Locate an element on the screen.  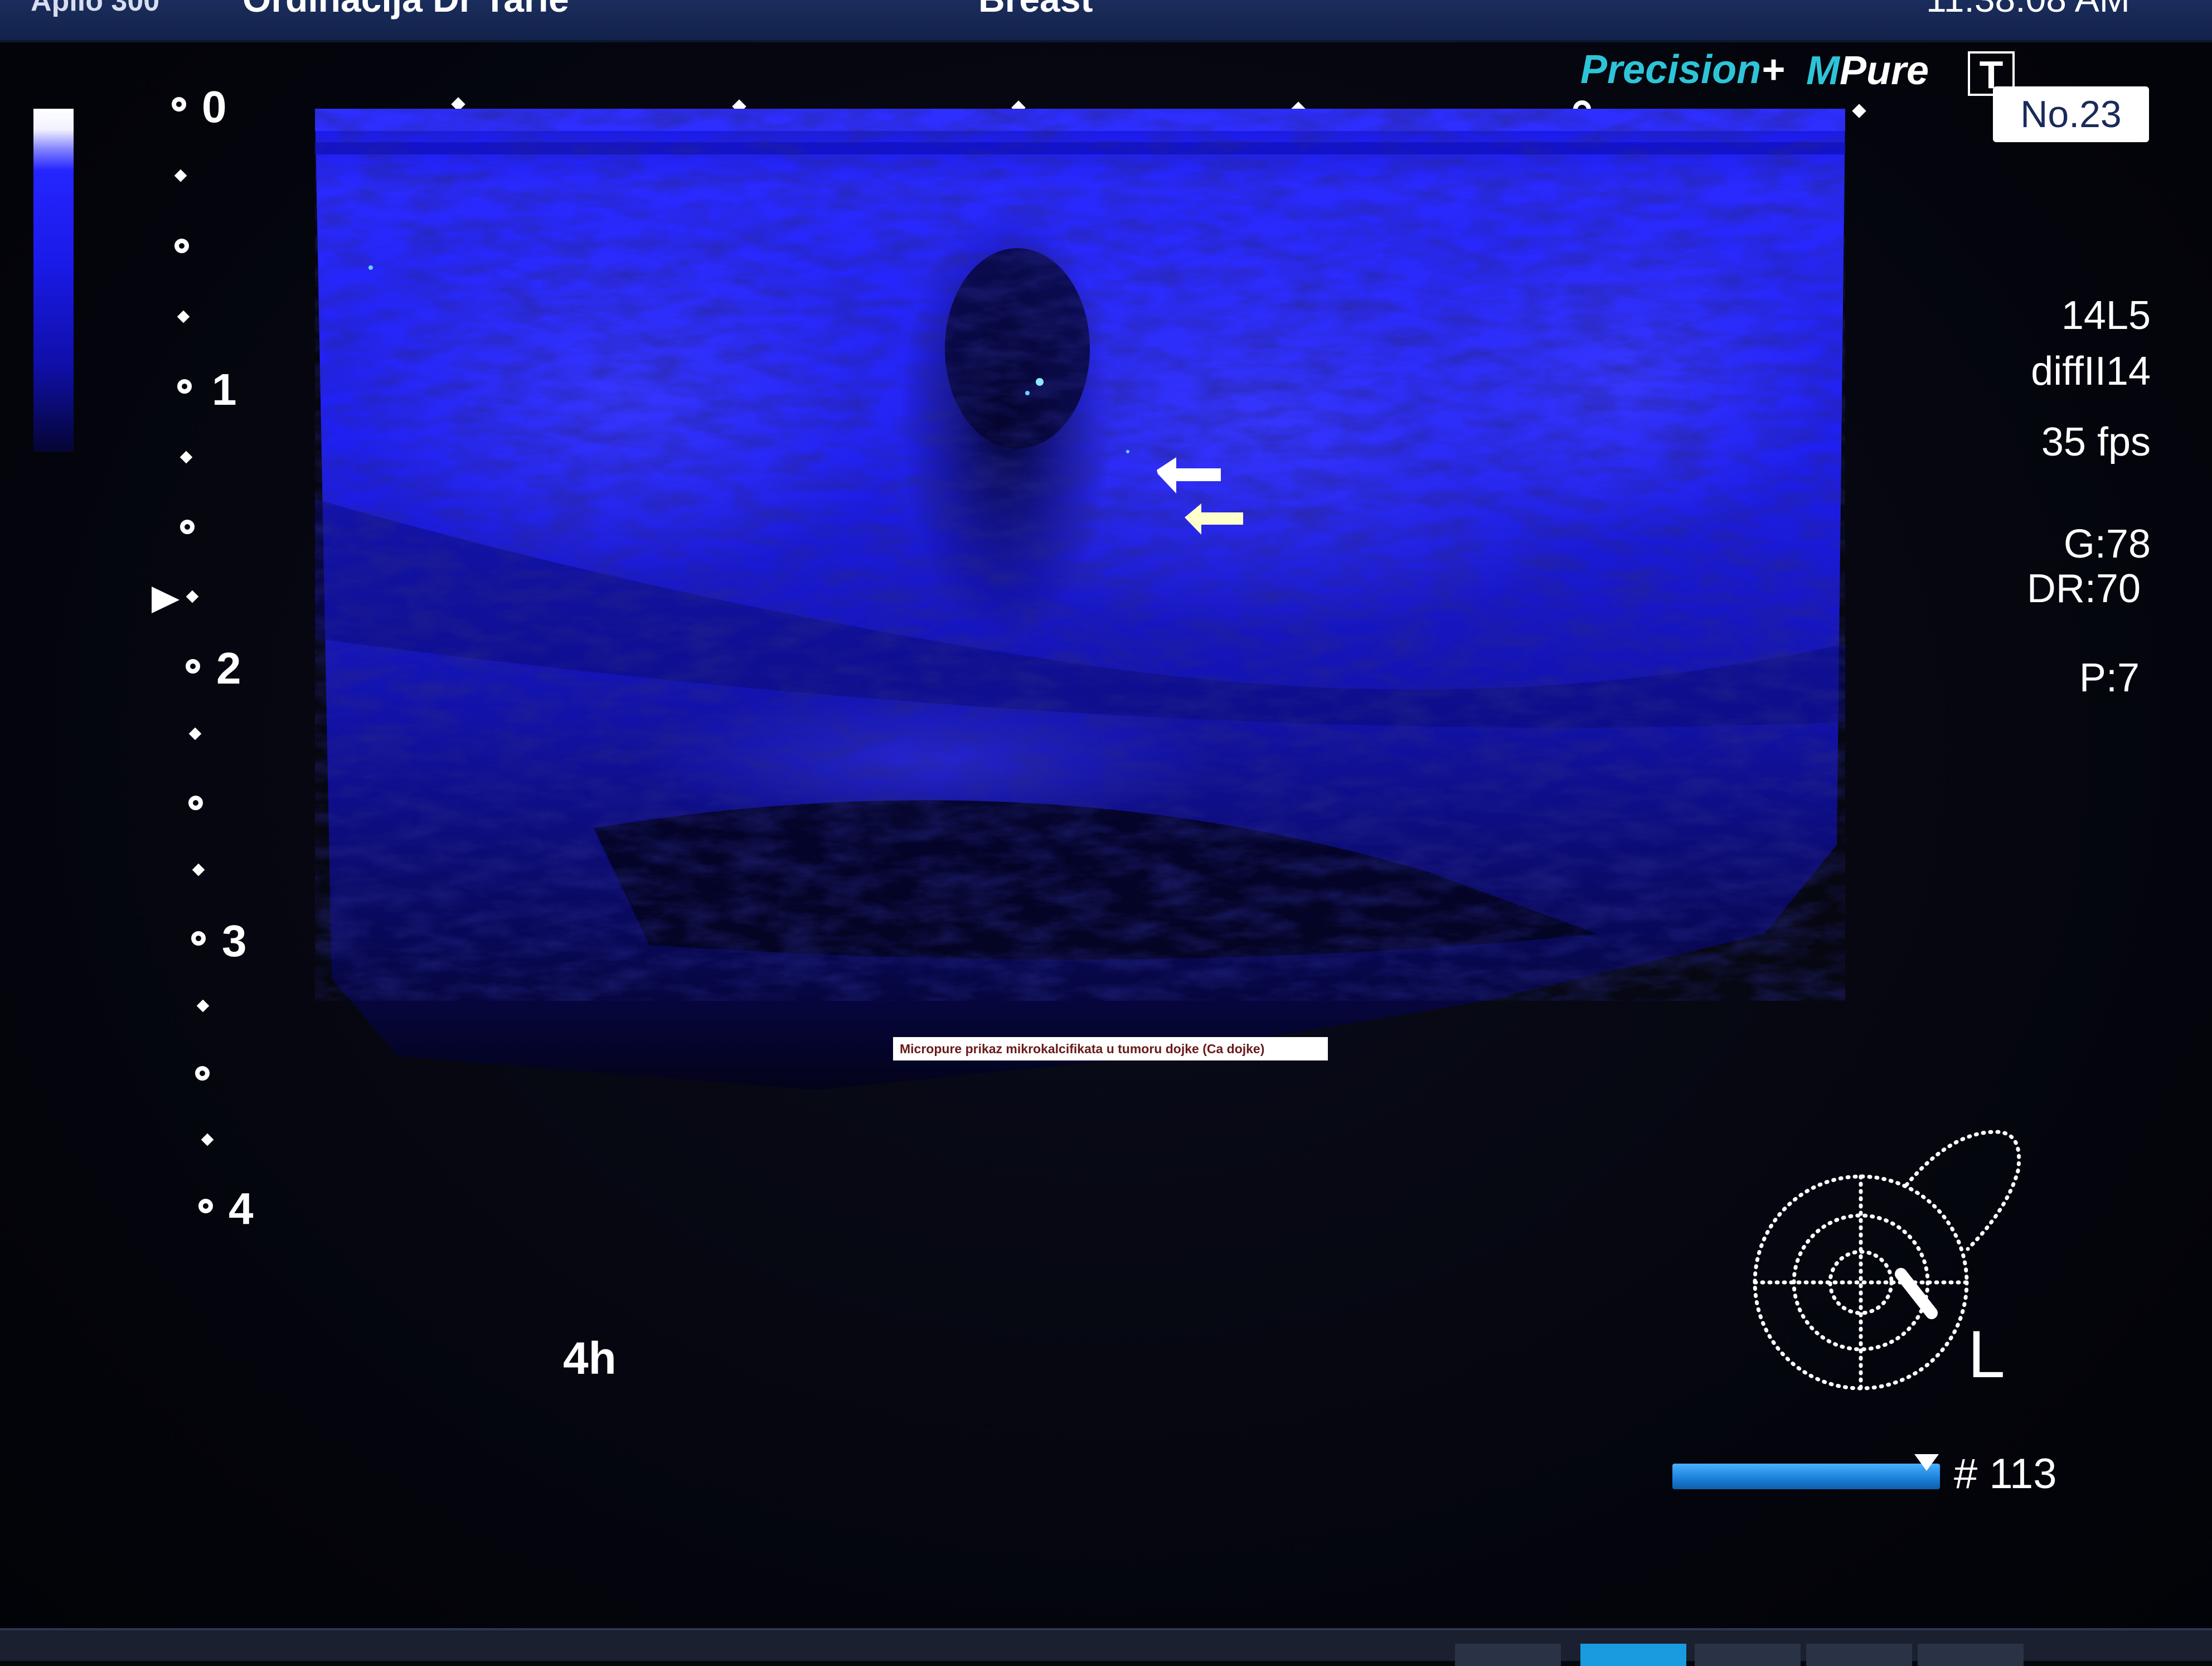
depth-label-3: 3 is located at coordinates (234, 941).